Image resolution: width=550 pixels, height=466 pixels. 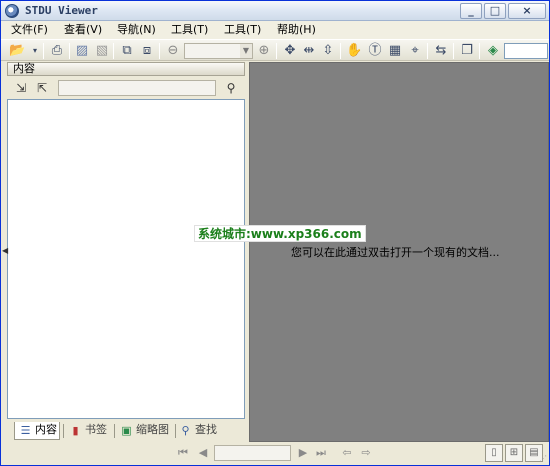 What do you see at coordinates (96, 429) in the screenshot?
I see `tab-label: 书签` at bounding box center [96, 429].